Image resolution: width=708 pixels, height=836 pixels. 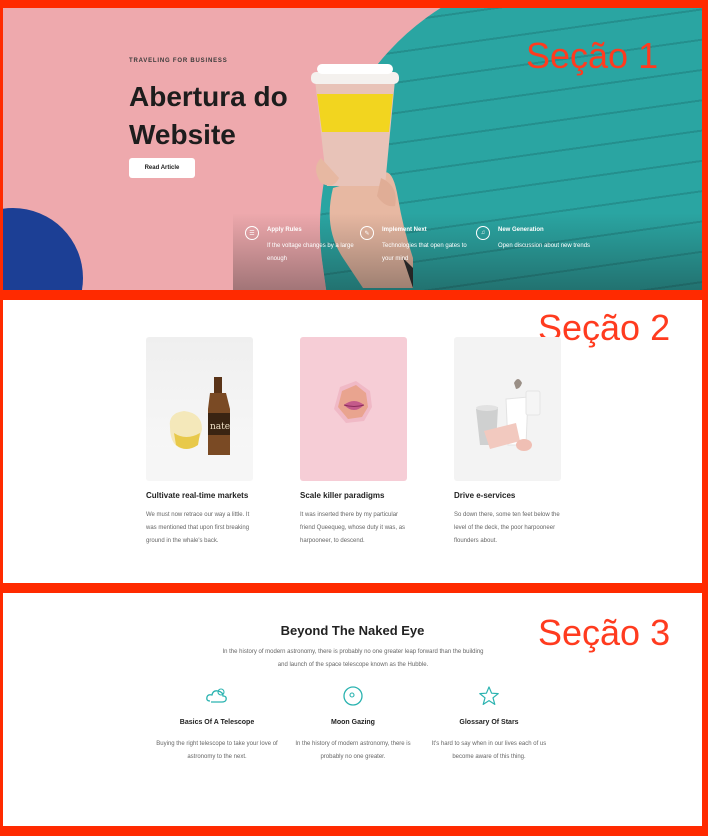 I want to click on section-label: Seção 1, so click(x=592, y=55).